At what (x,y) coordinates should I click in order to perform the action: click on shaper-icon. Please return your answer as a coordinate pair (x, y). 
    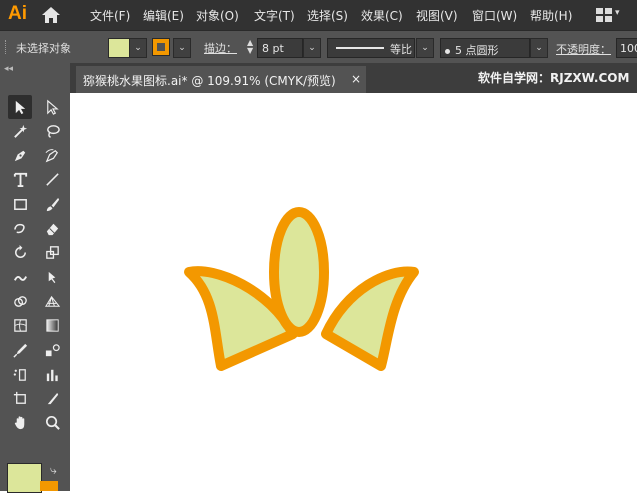
    Looking at the image, I should click on (19, 228).